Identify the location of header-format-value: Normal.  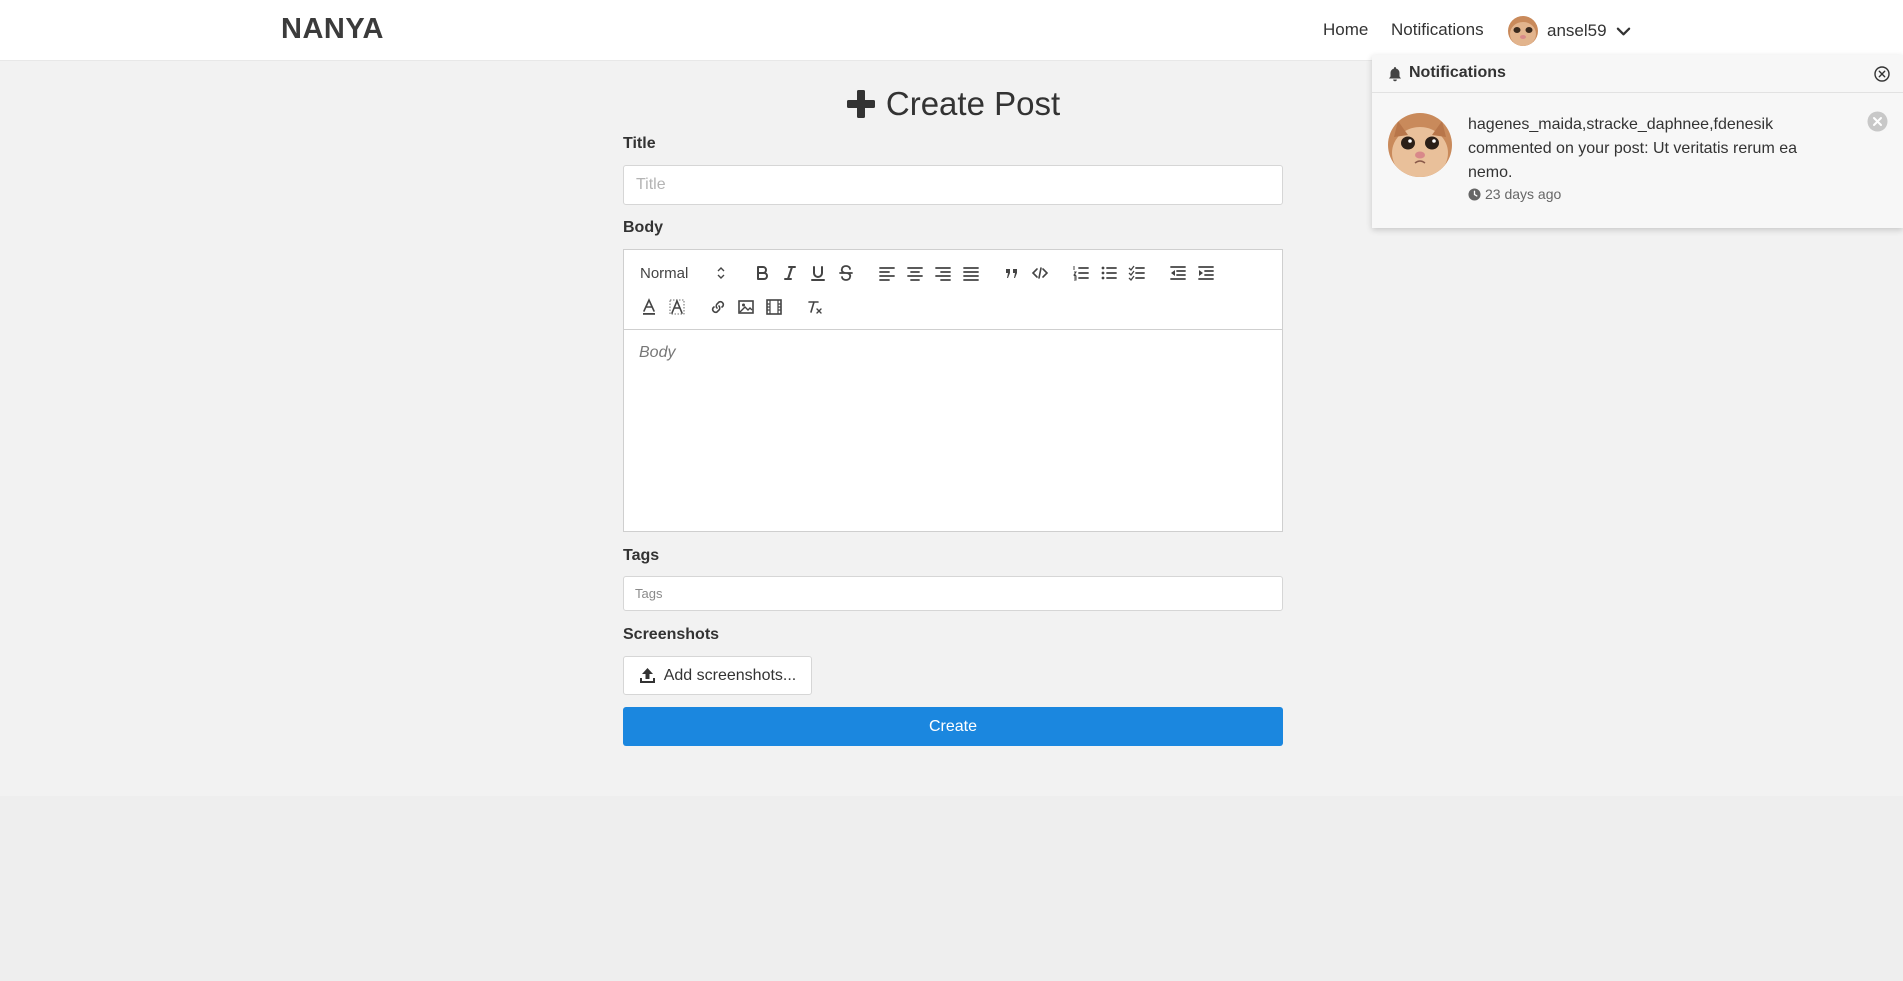
(664, 273).